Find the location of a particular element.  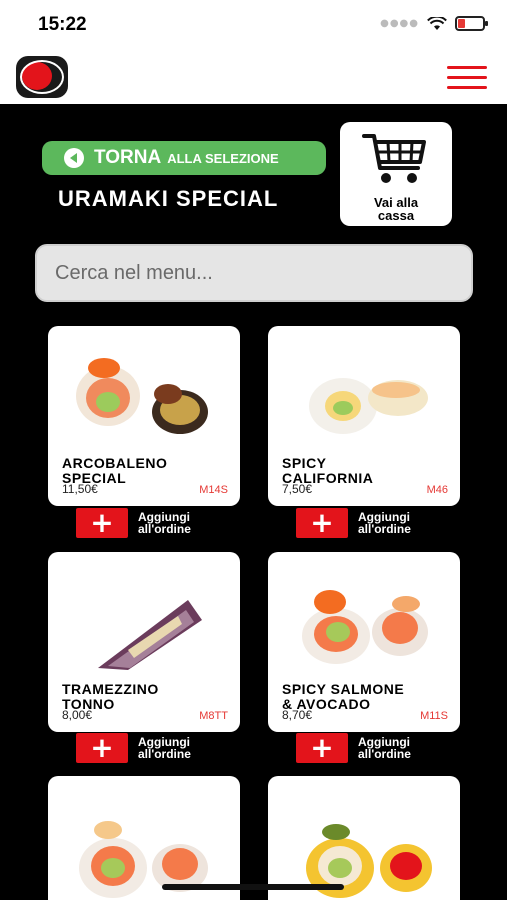

battery-icon is located at coordinates (471, 23).